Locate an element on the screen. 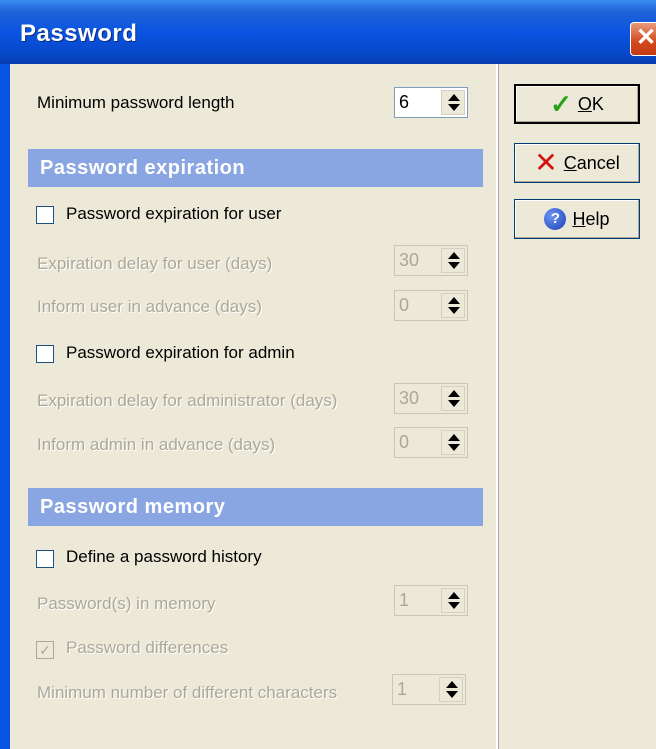 The width and height of the screenshot is (656, 749). min-different-chars-spinner: 1 is located at coordinates (429, 689).